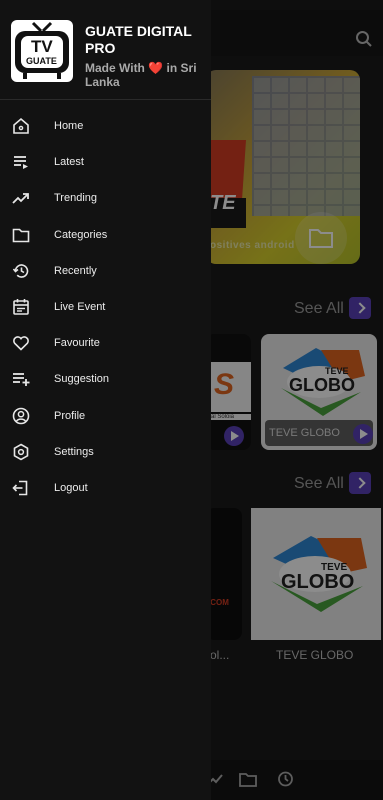 The image size is (383, 800). What do you see at coordinates (76, 198) in the screenshot?
I see `menu-label: Trending` at bounding box center [76, 198].